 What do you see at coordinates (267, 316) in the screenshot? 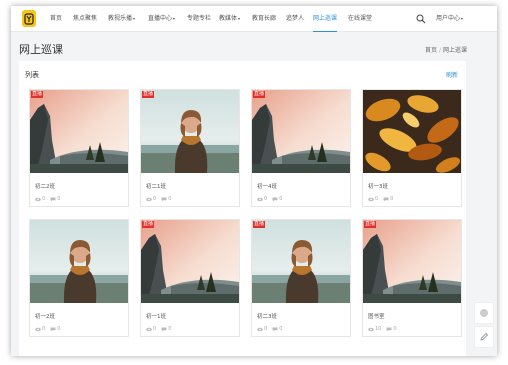
I see `classroom-title: 初二3班` at bounding box center [267, 316].